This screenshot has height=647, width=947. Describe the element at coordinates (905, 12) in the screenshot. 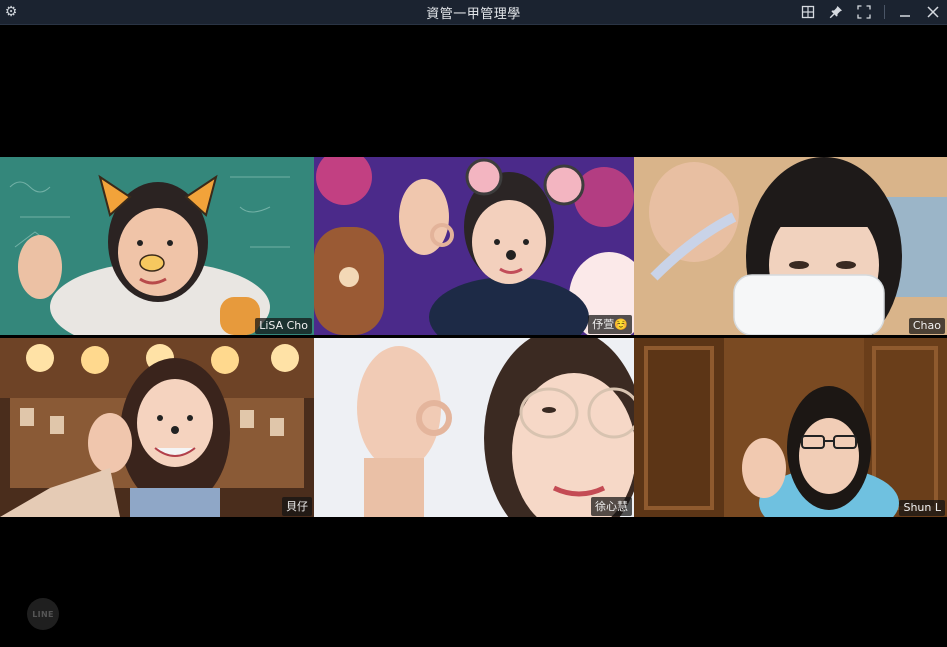

I see `minimize-icon` at that location.